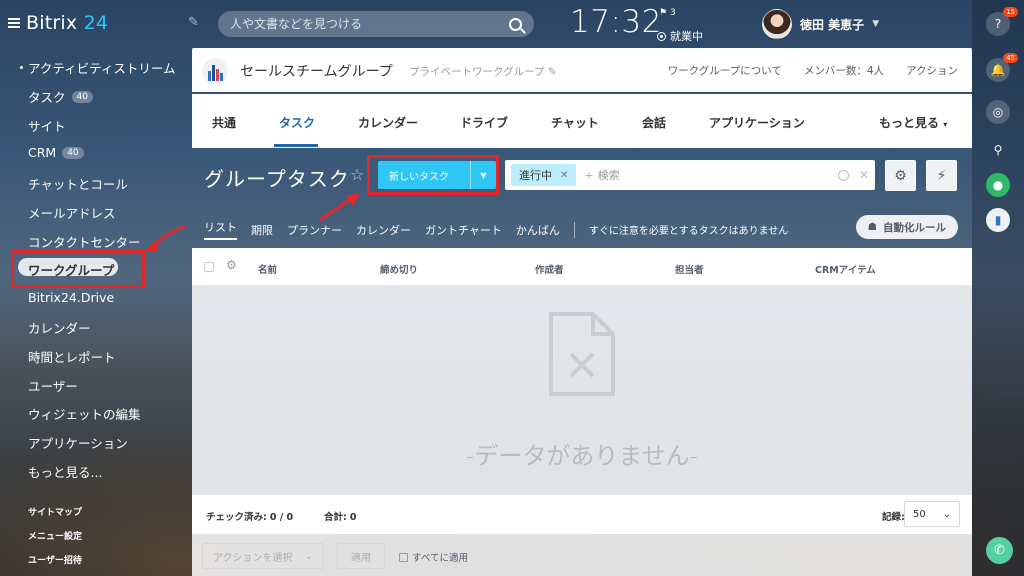 This screenshot has width=1024, height=576. I want to click on apply-all-option: すべてに適用, so click(433, 557).